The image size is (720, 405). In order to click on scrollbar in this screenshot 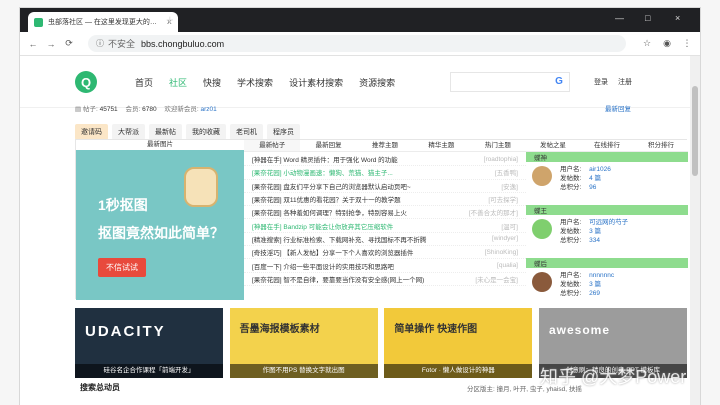, I will do `click(695, 230)`.